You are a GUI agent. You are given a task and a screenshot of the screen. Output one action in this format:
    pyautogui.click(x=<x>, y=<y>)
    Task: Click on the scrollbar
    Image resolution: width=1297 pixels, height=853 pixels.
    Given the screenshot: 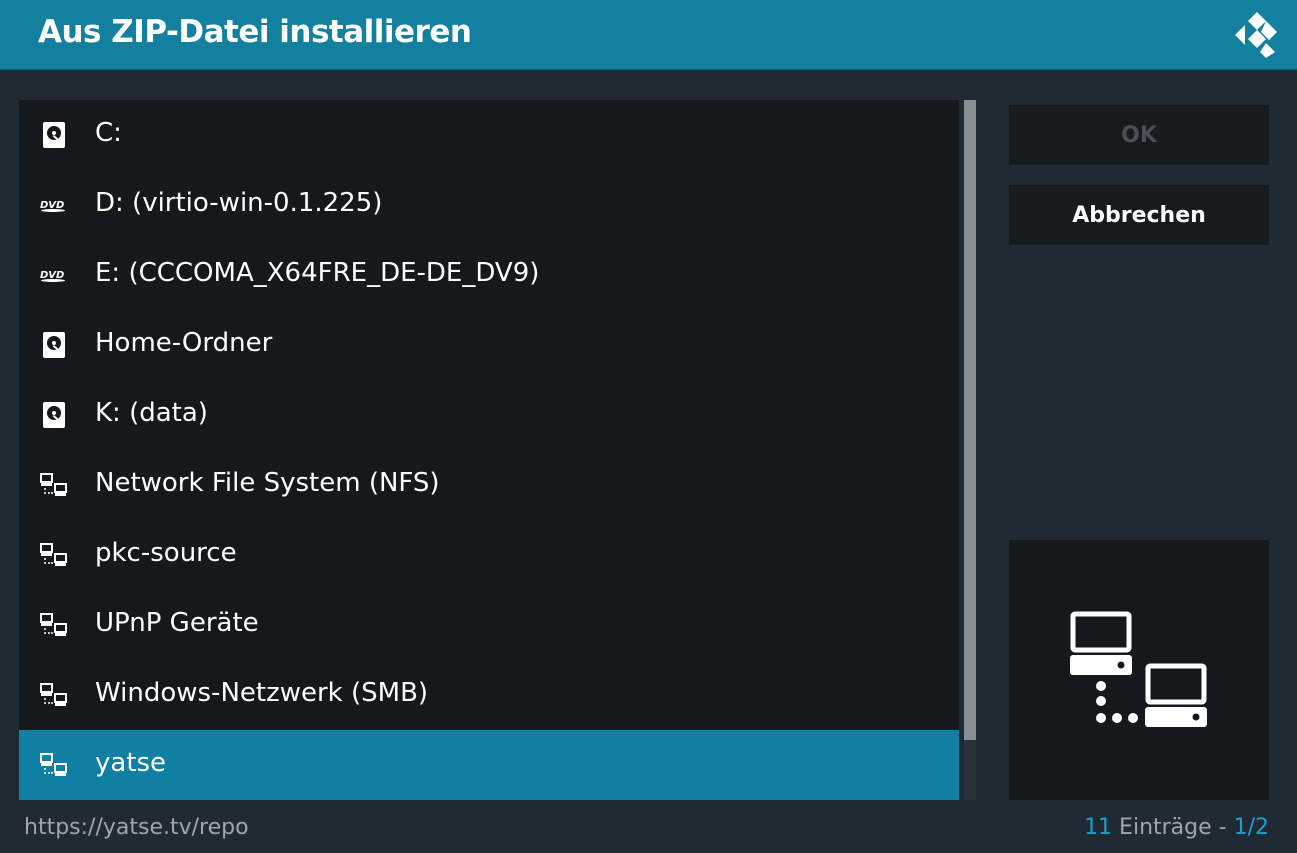 What is the action you would take?
    pyautogui.click(x=970, y=450)
    